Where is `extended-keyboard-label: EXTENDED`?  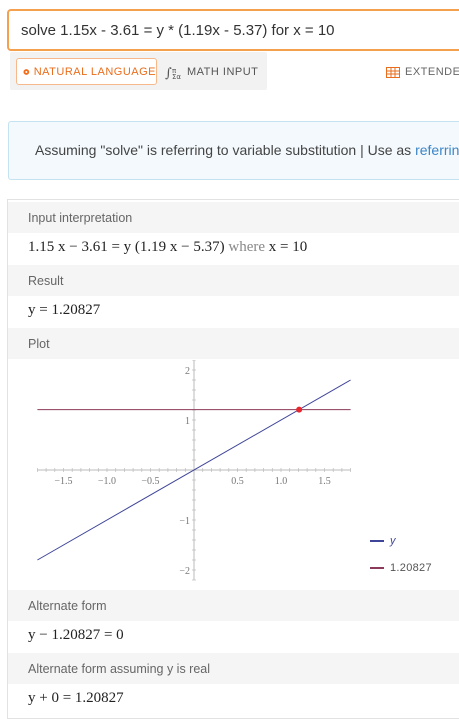 extended-keyboard-label: EXTENDED is located at coordinates (432, 72).